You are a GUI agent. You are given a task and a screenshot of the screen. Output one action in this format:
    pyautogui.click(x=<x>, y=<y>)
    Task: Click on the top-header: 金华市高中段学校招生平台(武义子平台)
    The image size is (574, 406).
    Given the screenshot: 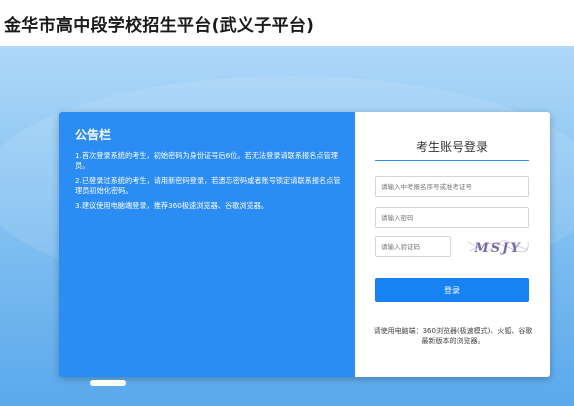 What is the action you would take?
    pyautogui.click(x=287, y=23)
    